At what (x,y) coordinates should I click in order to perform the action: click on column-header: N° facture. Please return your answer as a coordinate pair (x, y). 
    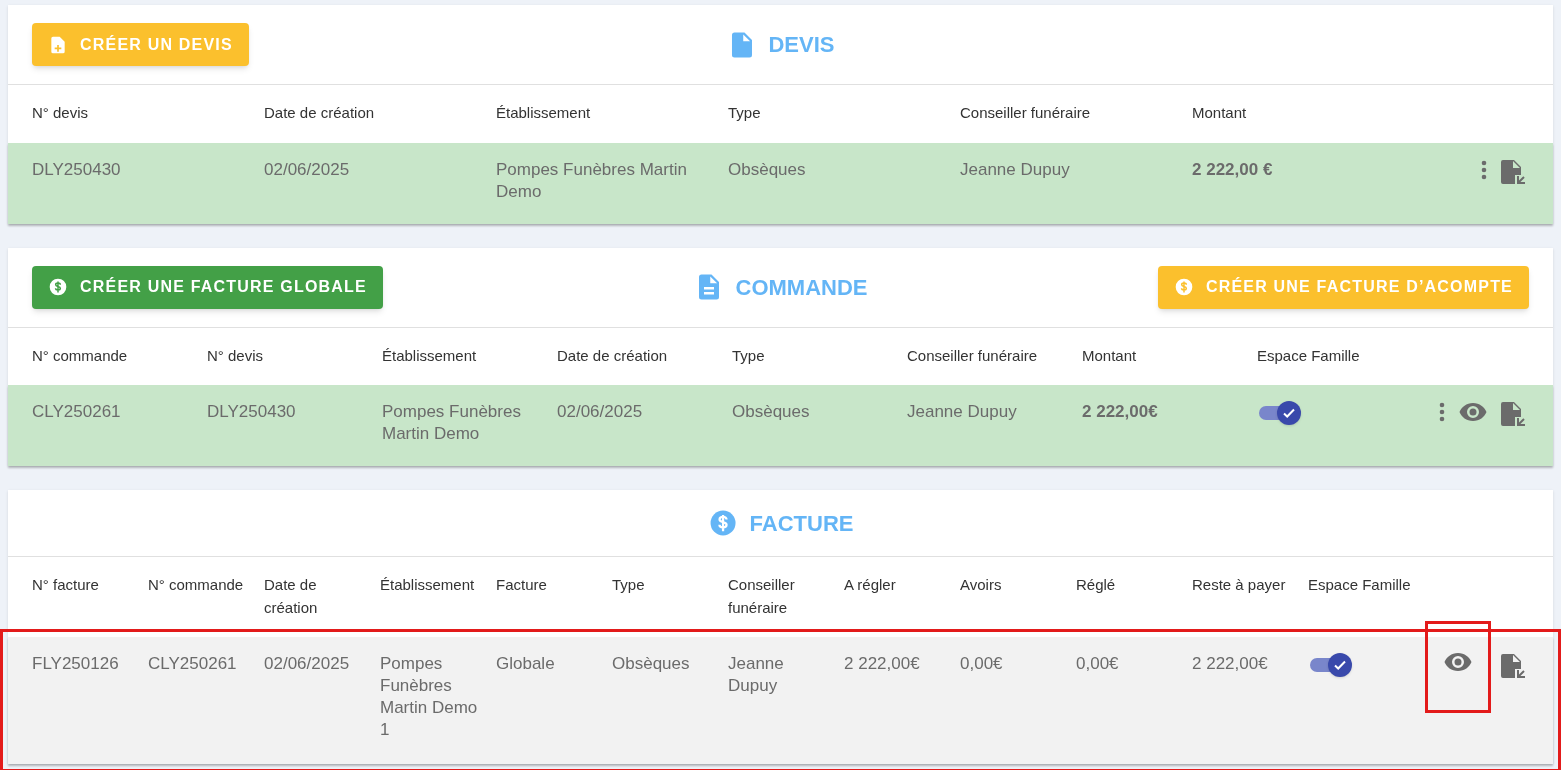
    Looking at the image, I should click on (65, 584).